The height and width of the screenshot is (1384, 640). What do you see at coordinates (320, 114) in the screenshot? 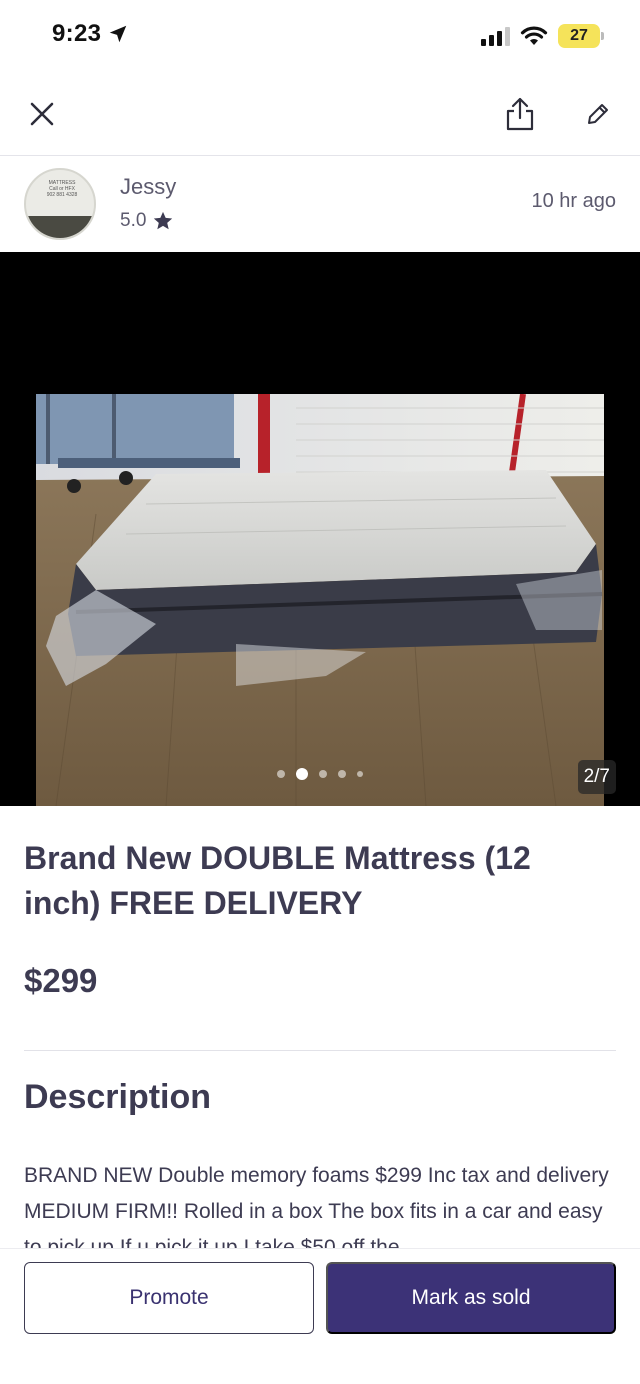
I see `top-navigation` at bounding box center [320, 114].